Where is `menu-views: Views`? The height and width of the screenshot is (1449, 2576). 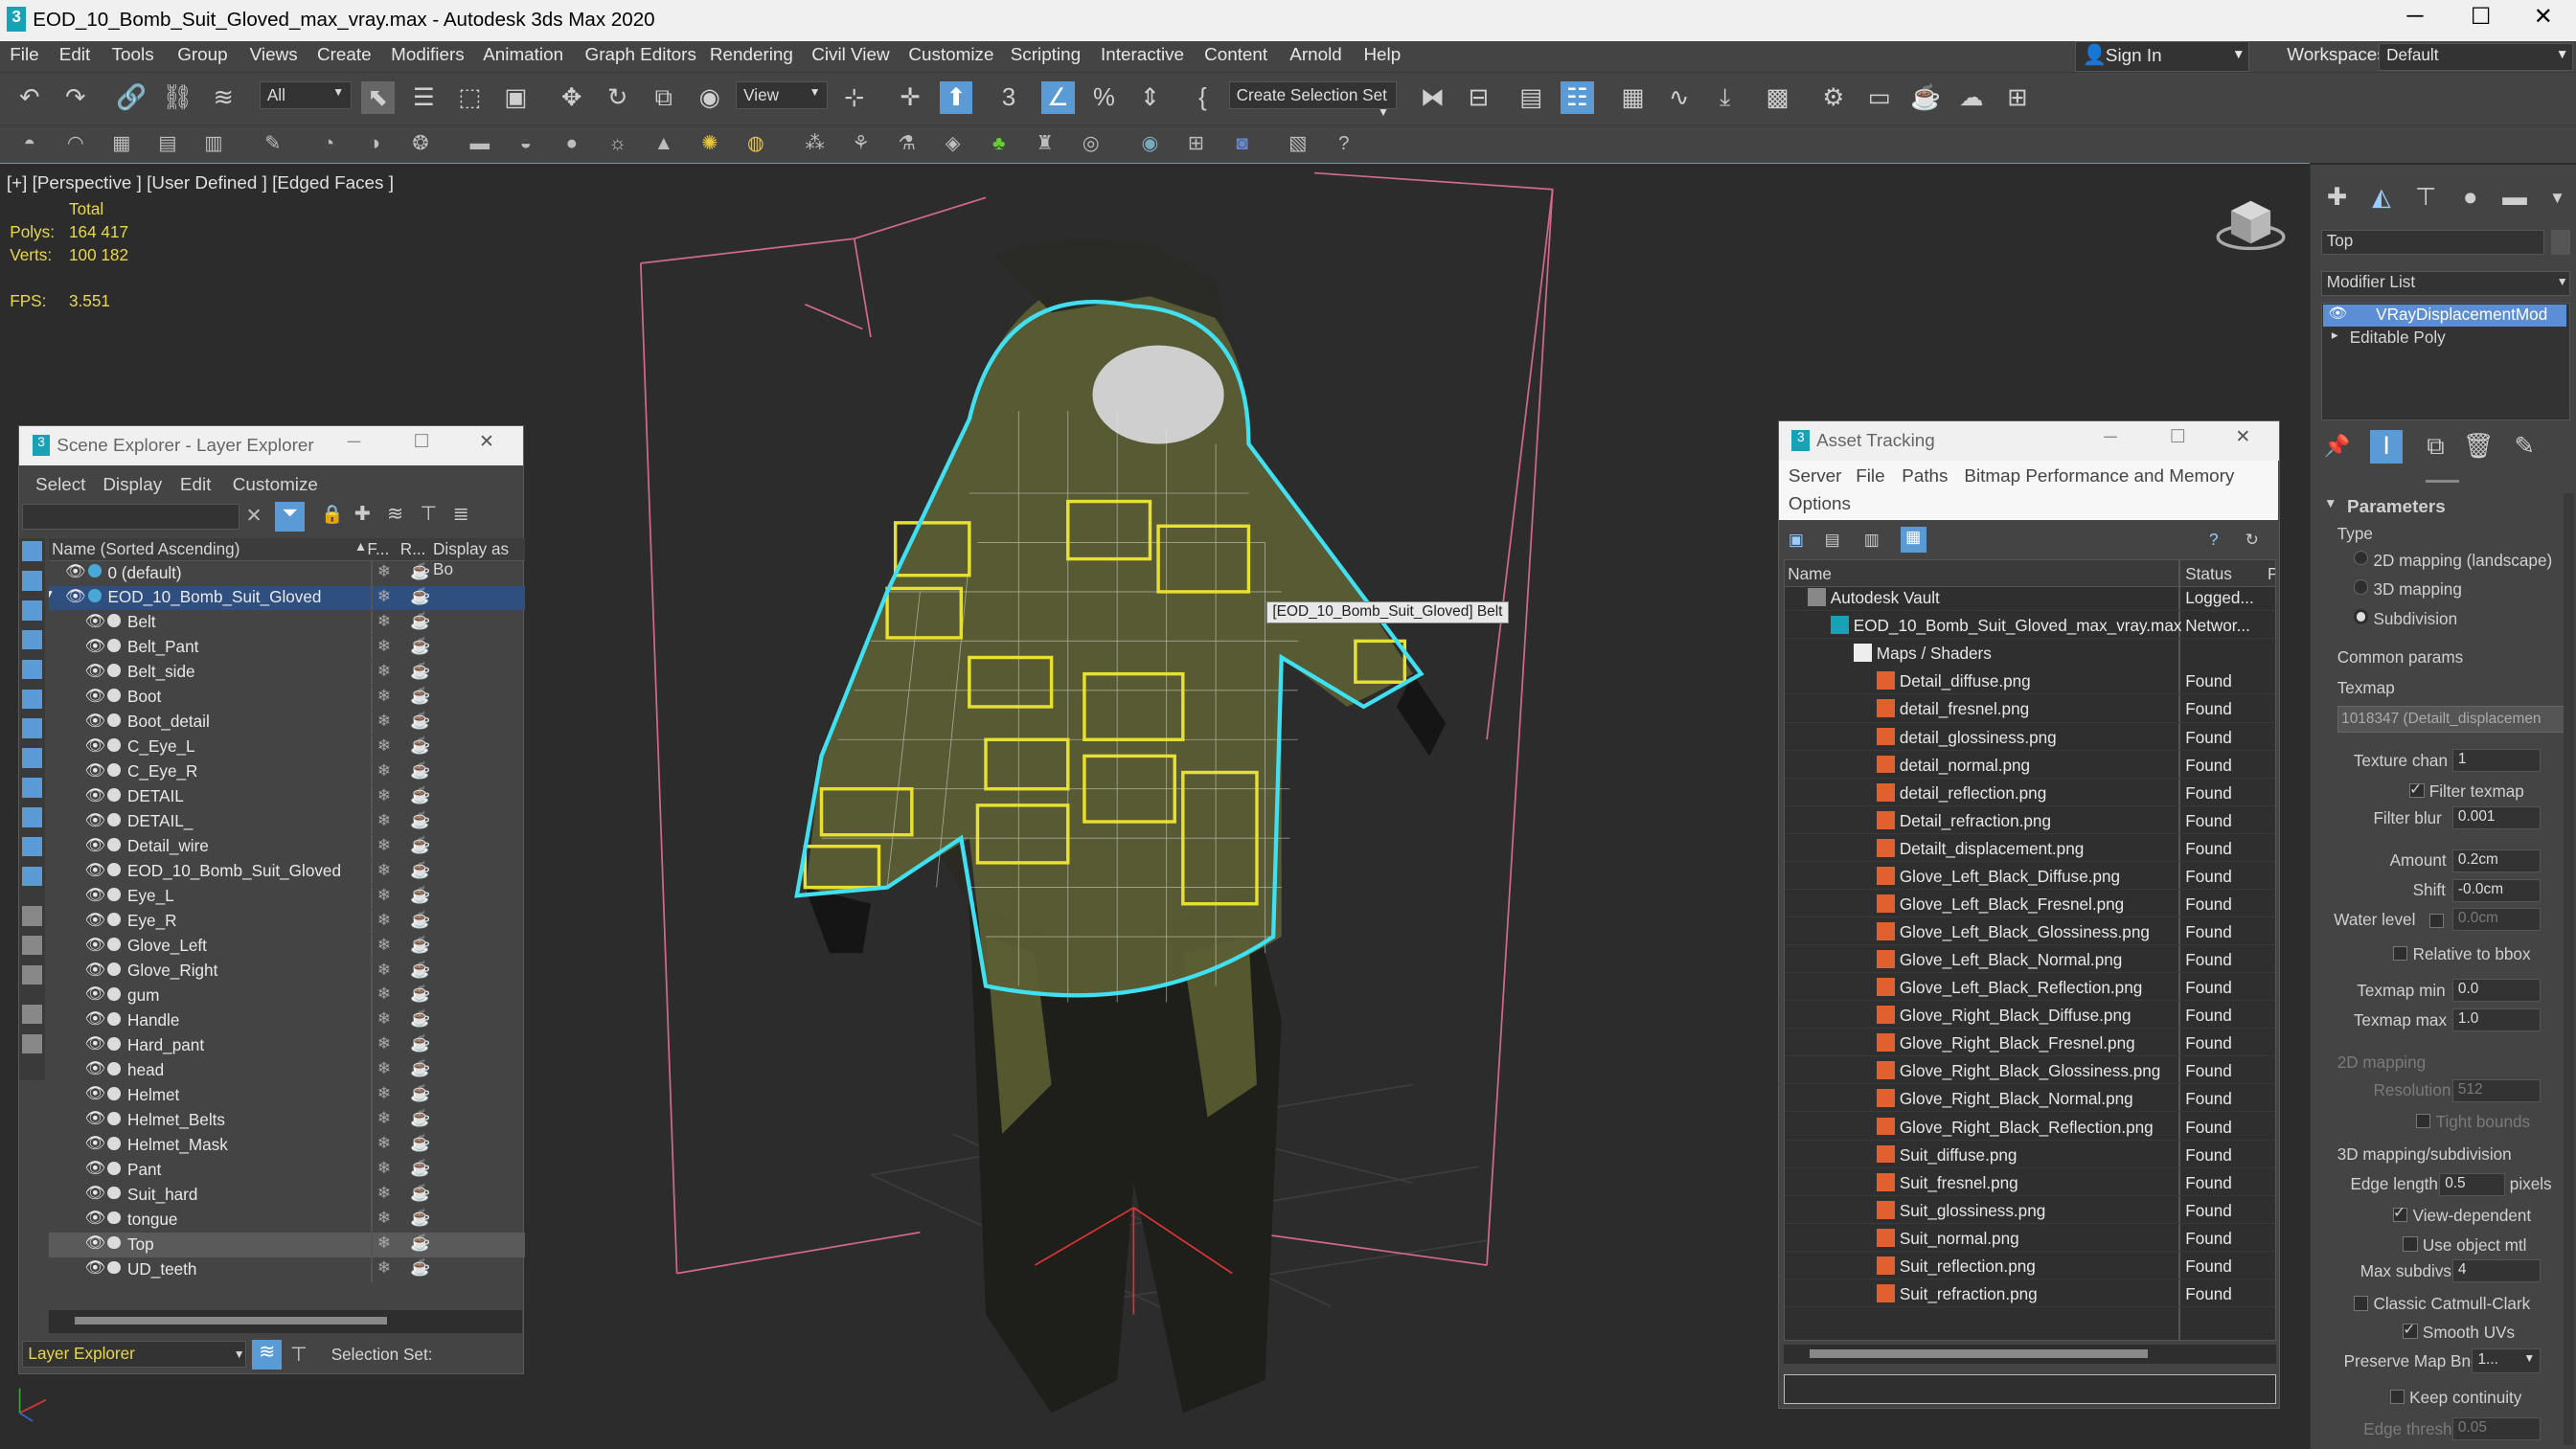 menu-views: Views is located at coordinates (274, 54).